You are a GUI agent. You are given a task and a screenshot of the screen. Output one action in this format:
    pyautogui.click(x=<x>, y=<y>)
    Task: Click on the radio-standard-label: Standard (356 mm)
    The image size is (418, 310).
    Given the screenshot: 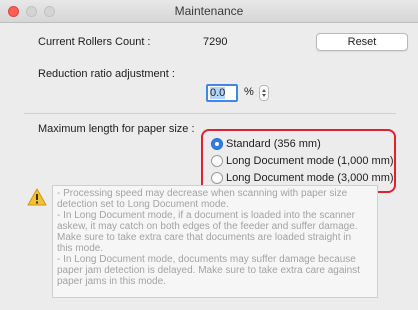 What is the action you would take?
    pyautogui.click(x=273, y=144)
    